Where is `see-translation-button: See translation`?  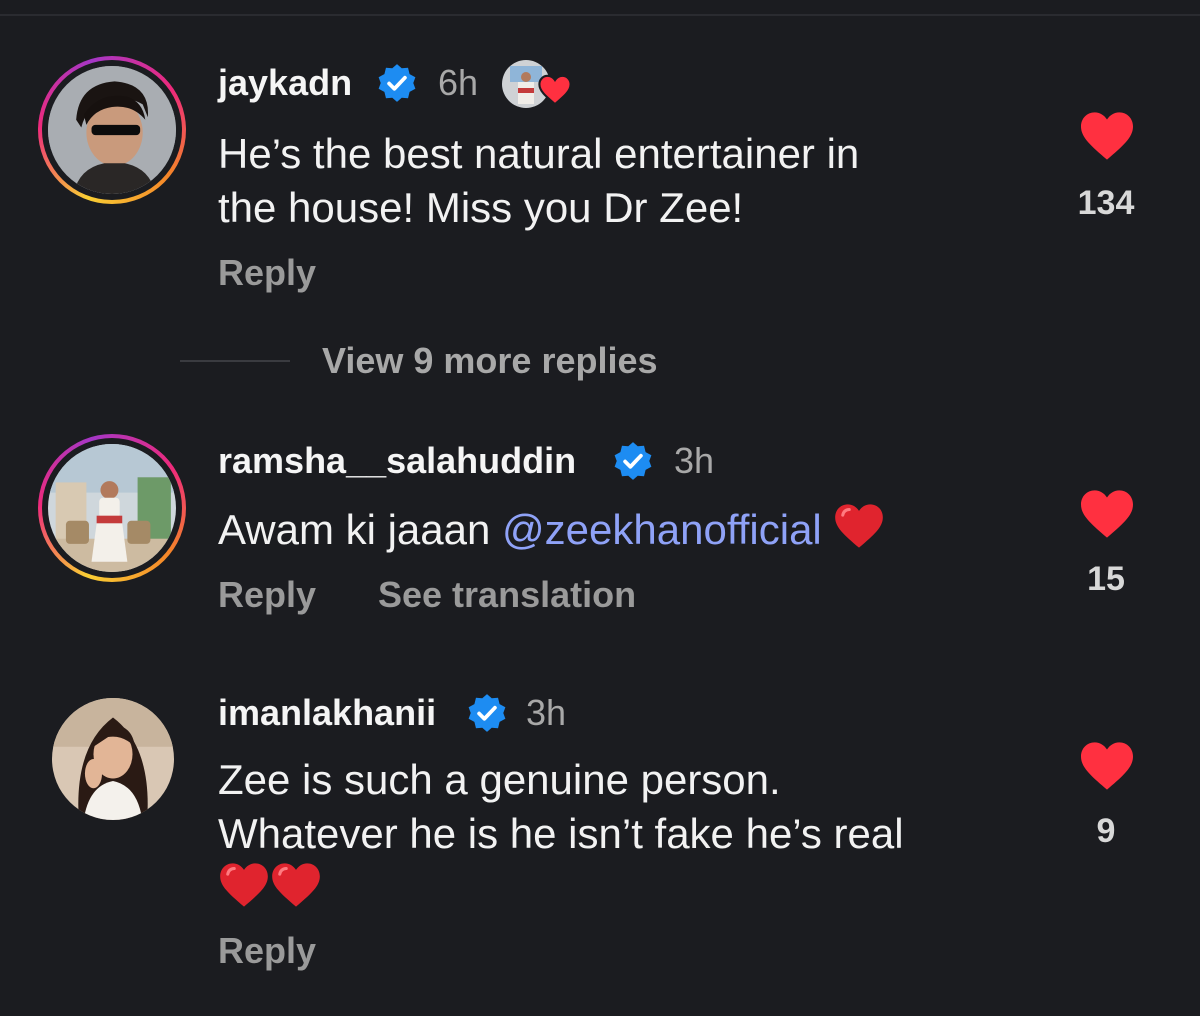
see-translation-button: See translation is located at coordinates (507, 595).